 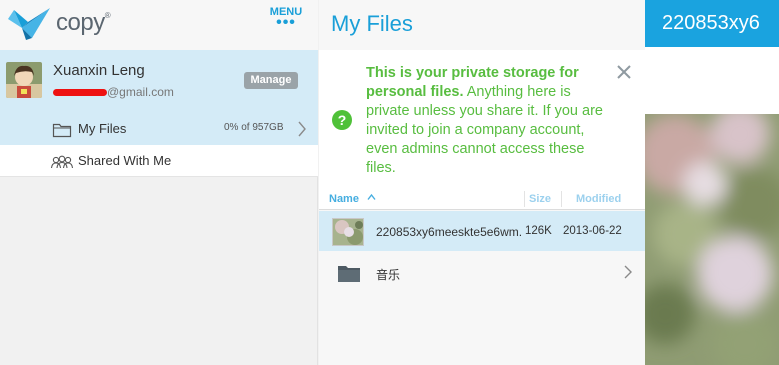 I want to click on menu-button: MENU •••, so click(x=286, y=18).